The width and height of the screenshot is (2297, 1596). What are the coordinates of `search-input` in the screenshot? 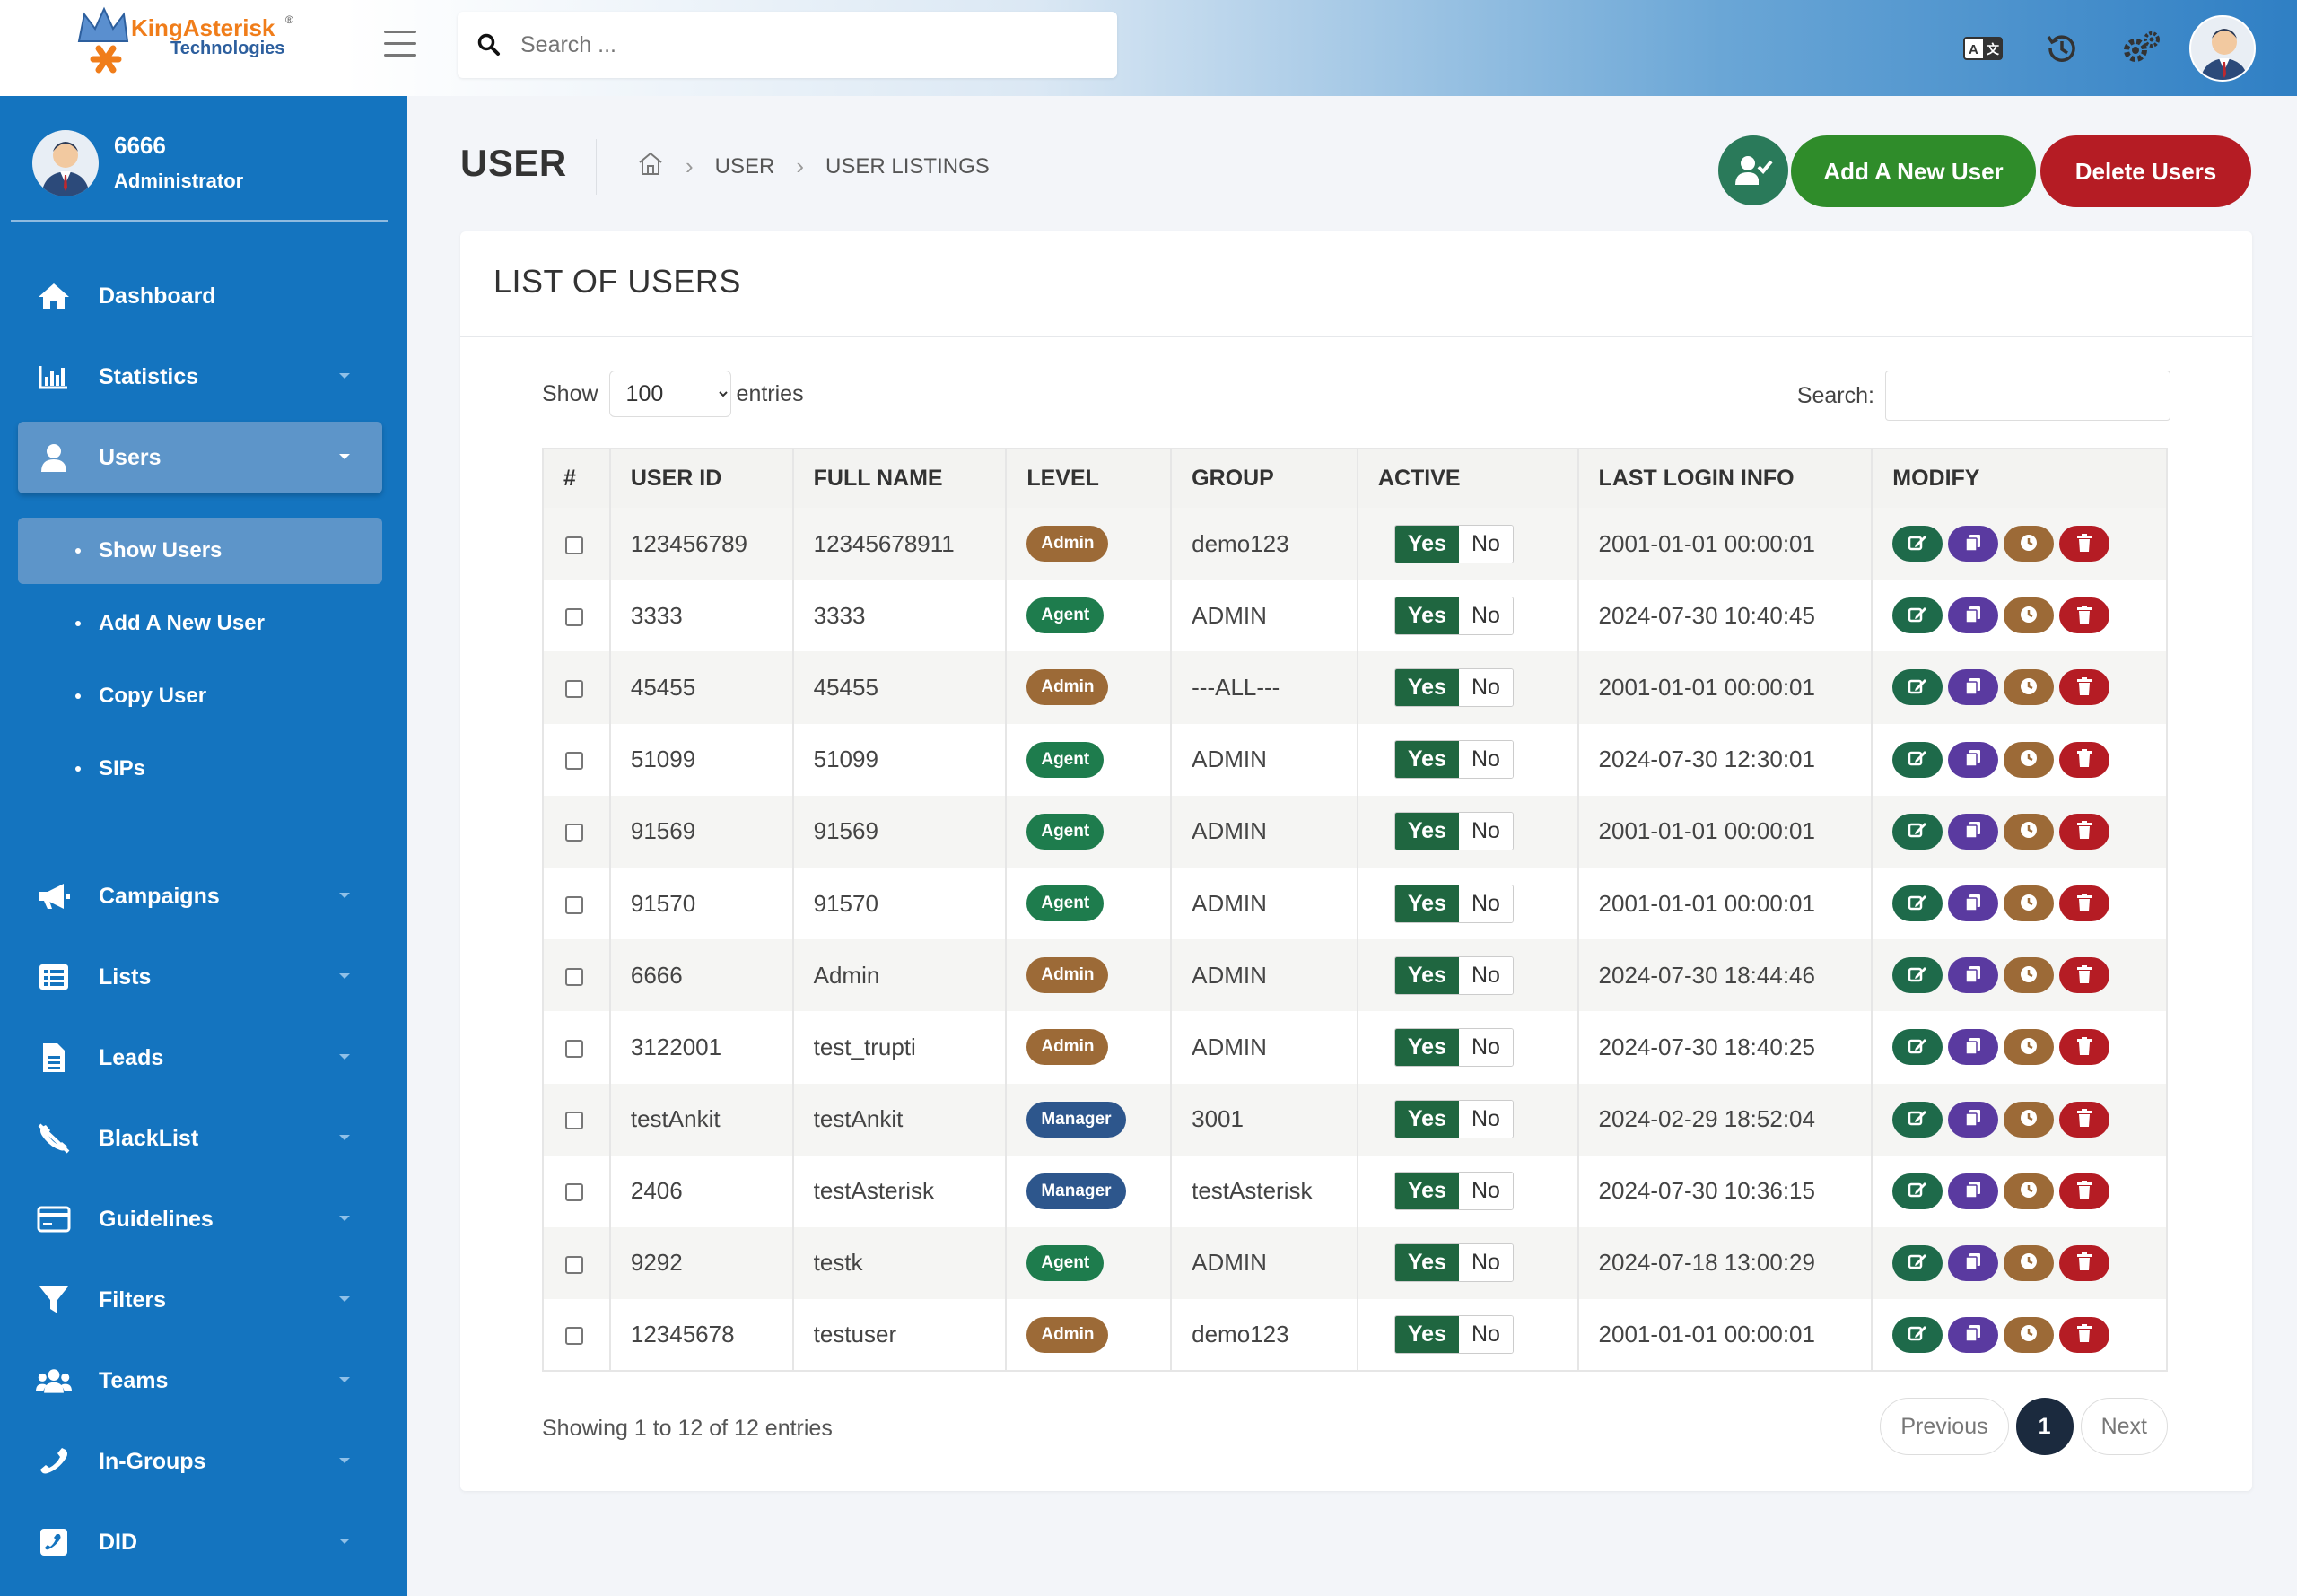 It's located at (818, 44).